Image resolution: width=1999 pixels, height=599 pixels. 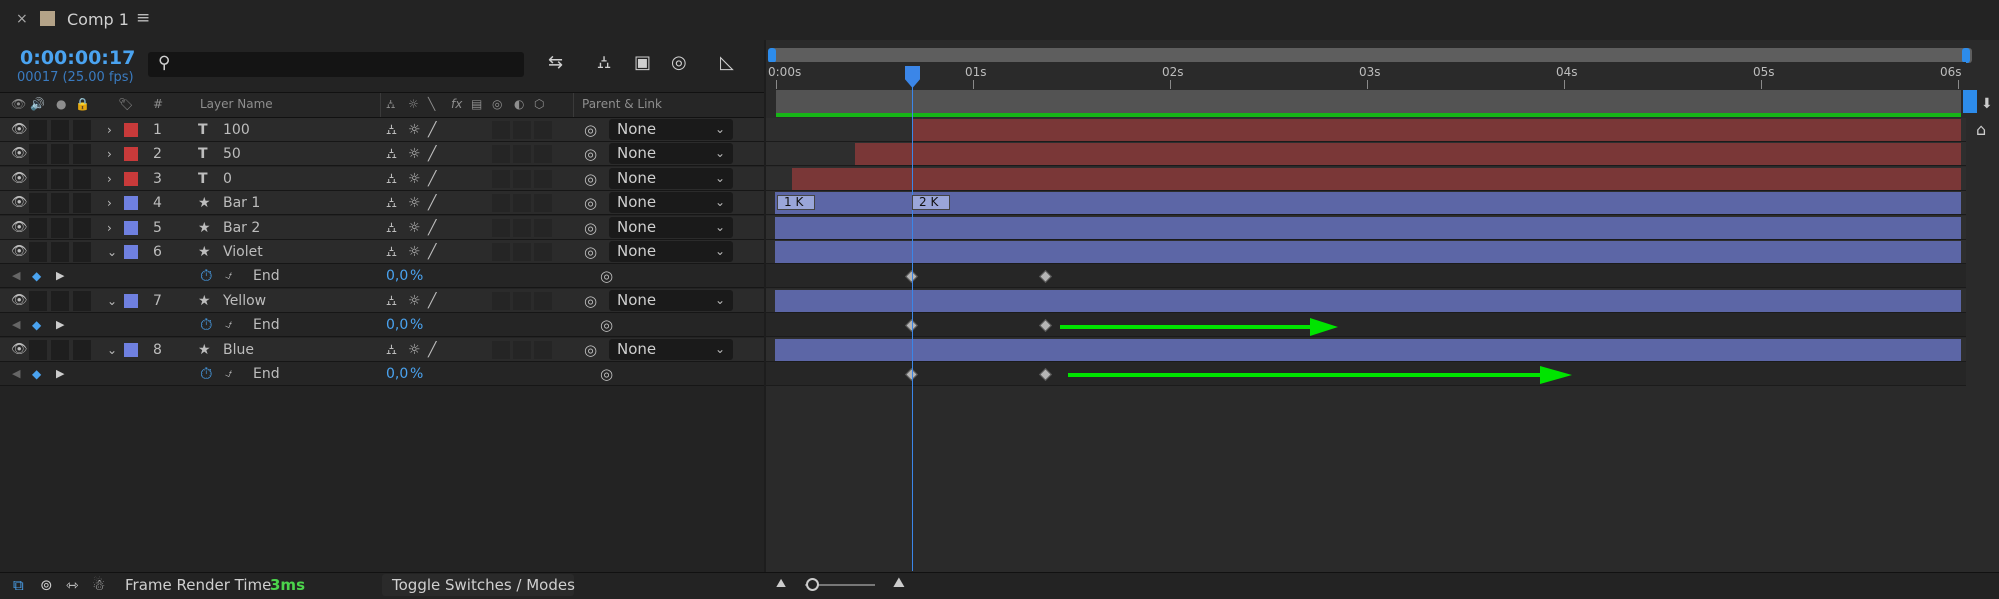 What do you see at coordinates (555, 62) in the screenshot?
I see `composition-flowchart-icon: ⇆` at bounding box center [555, 62].